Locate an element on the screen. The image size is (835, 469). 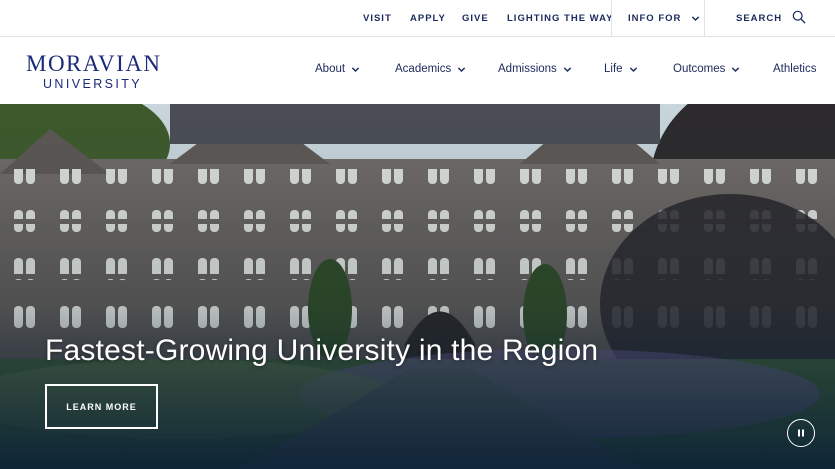
nav-admissions-label: Admissions is located at coordinates (527, 69).